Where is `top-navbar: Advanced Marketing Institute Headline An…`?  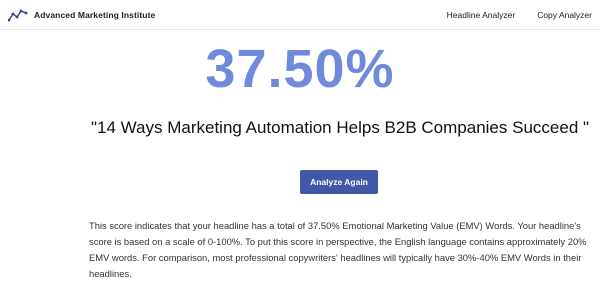 top-navbar: Advanced Marketing Institute Headline An… is located at coordinates (300, 15).